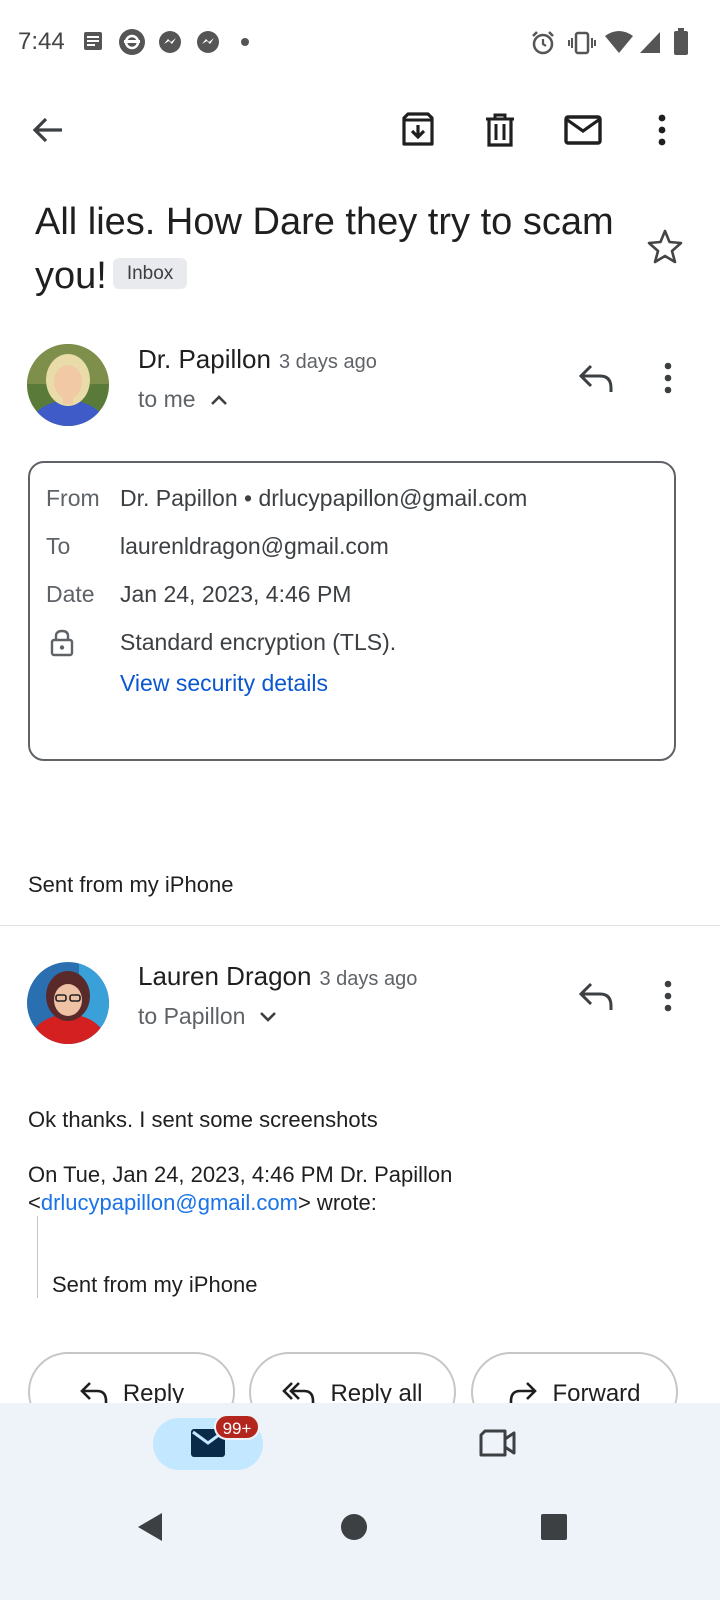 The width and height of the screenshot is (720, 1600). What do you see at coordinates (48, 130) in the screenshot?
I see `back-arrow-icon` at bounding box center [48, 130].